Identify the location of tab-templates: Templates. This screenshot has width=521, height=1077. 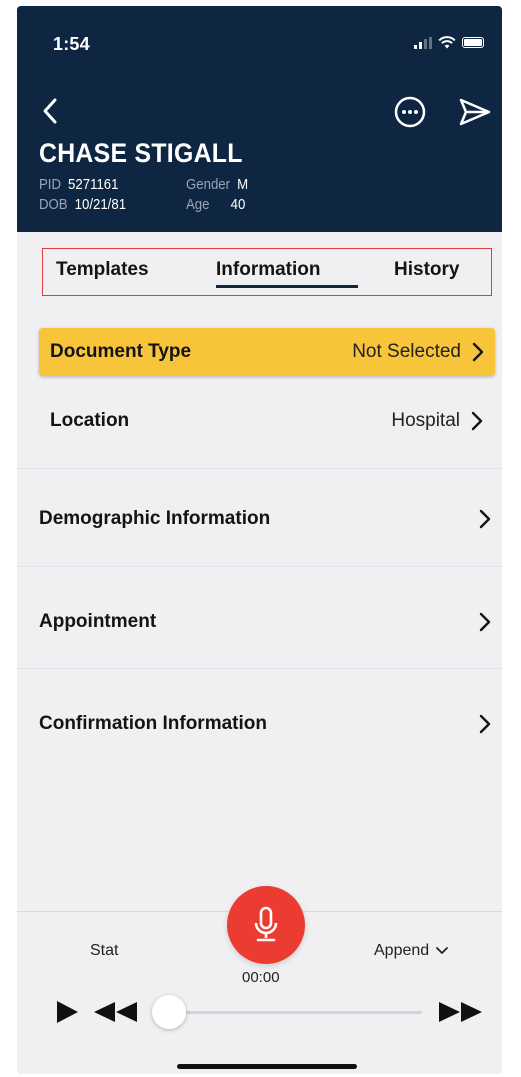
(102, 270).